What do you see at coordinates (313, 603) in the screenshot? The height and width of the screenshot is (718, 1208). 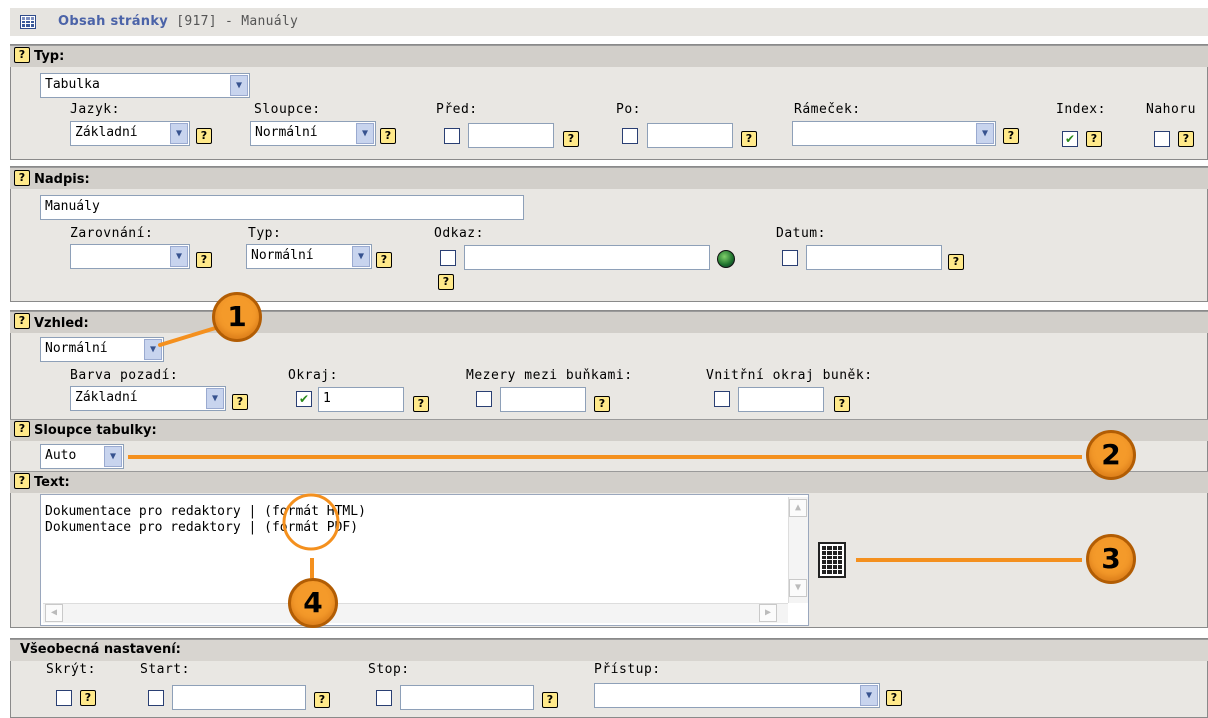 I see `callout-4: 4` at bounding box center [313, 603].